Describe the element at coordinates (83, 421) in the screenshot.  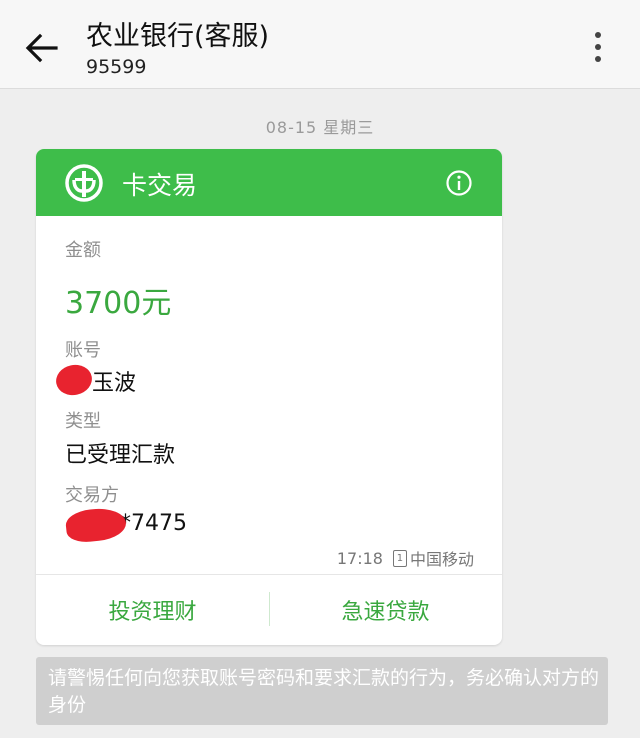
I see `type-label: 类型` at that location.